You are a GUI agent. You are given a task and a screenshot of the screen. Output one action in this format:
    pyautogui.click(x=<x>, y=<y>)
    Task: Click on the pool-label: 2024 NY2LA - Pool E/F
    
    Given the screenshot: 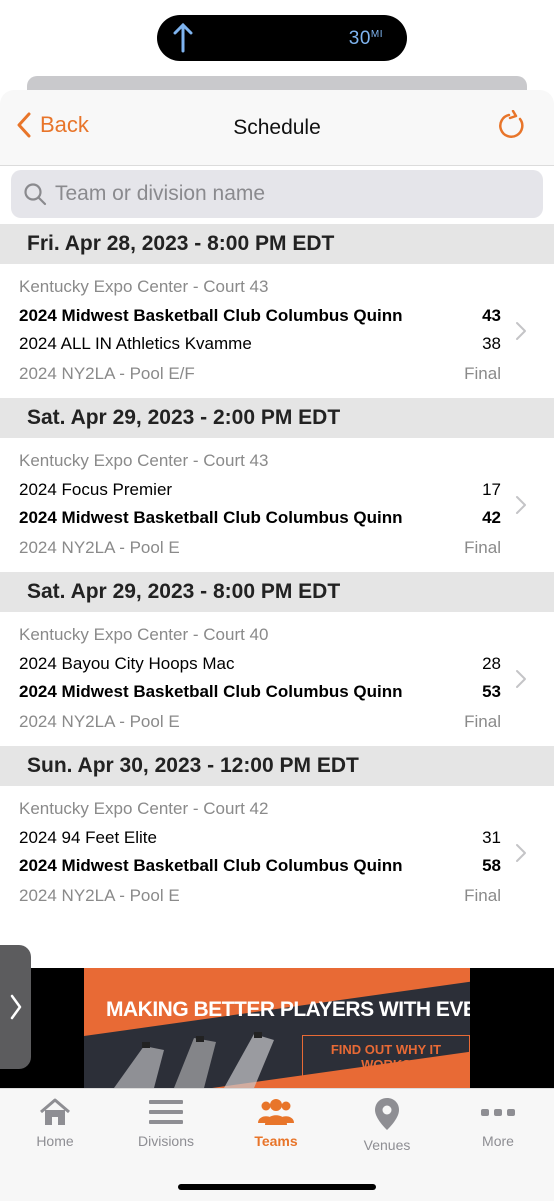 What is the action you would take?
    pyautogui.click(x=107, y=373)
    